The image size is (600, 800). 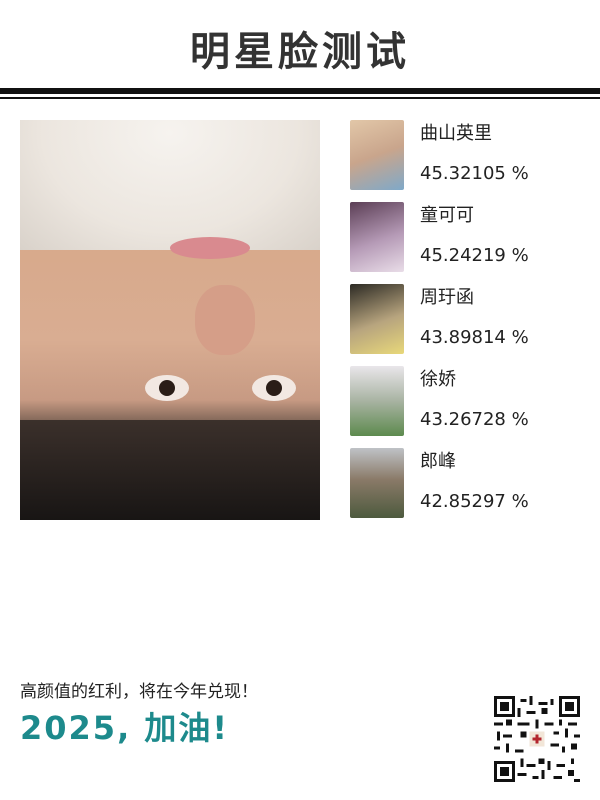 What do you see at coordinates (274, 388) in the screenshot?
I see `photo-eye-right` at bounding box center [274, 388].